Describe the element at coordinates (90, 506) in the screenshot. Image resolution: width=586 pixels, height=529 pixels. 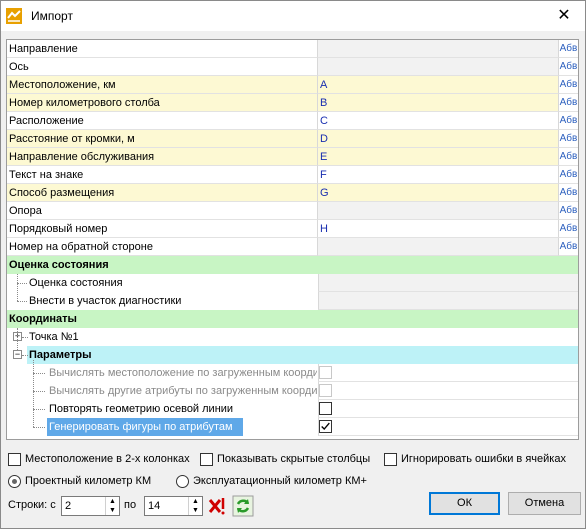
I see `rows-from-spinner: 2 ▲ ▼` at that location.